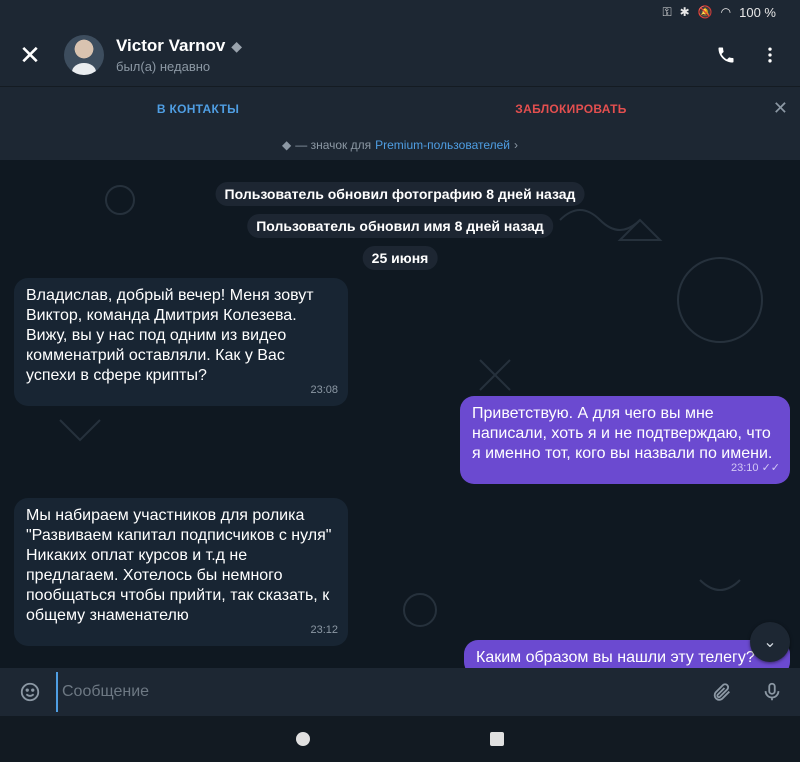 The image size is (800, 762). I want to click on premium-banner: ◆ — значок для Premium-пользователей ›, so click(400, 145).